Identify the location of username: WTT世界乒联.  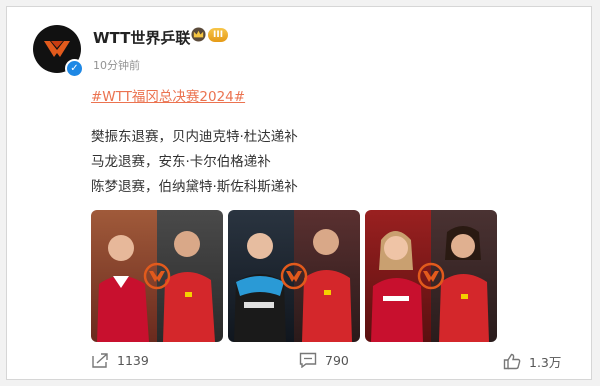
(141, 37).